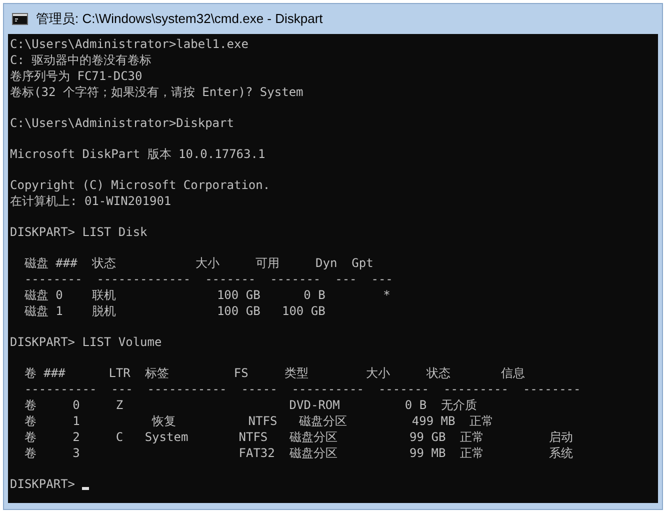  Describe the element at coordinates (302, 389) in the screenshot. I see `console-line: ---------- --- ----------- ----- ---------- ------- --------- --------` at that location.